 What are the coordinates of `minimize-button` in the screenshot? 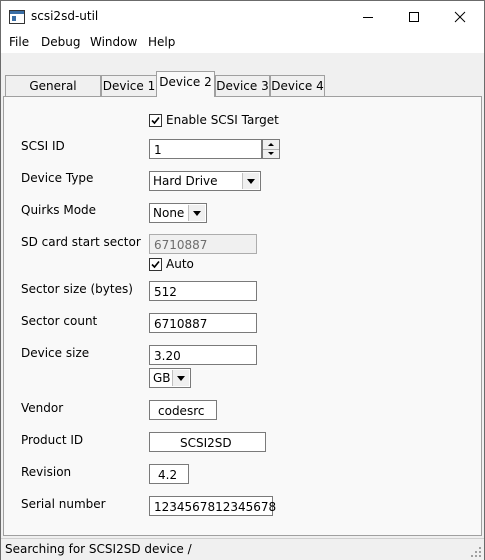 It's located at (368, 17).